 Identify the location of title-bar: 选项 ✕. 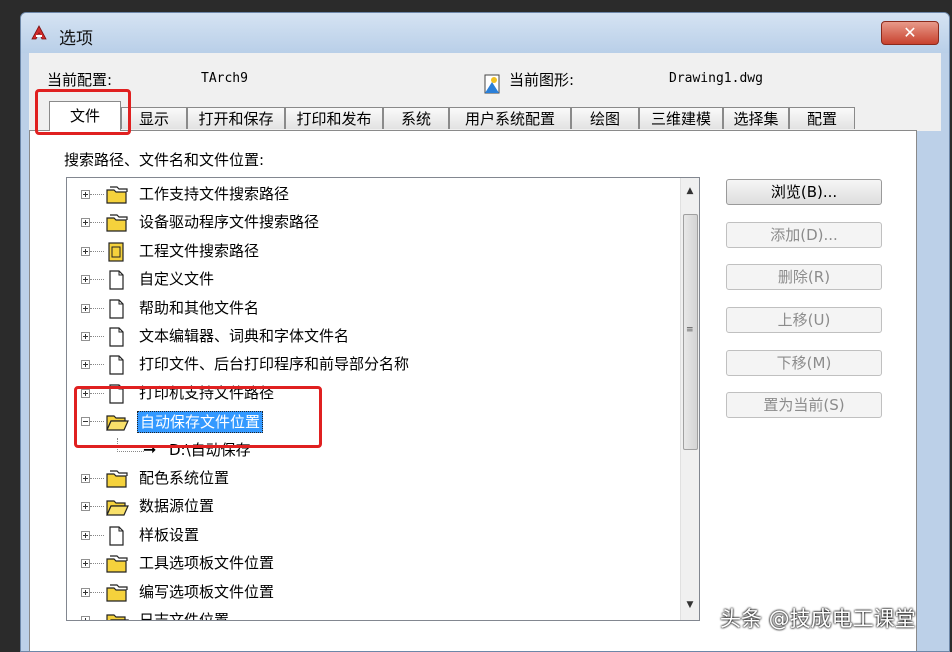
(485, 33).